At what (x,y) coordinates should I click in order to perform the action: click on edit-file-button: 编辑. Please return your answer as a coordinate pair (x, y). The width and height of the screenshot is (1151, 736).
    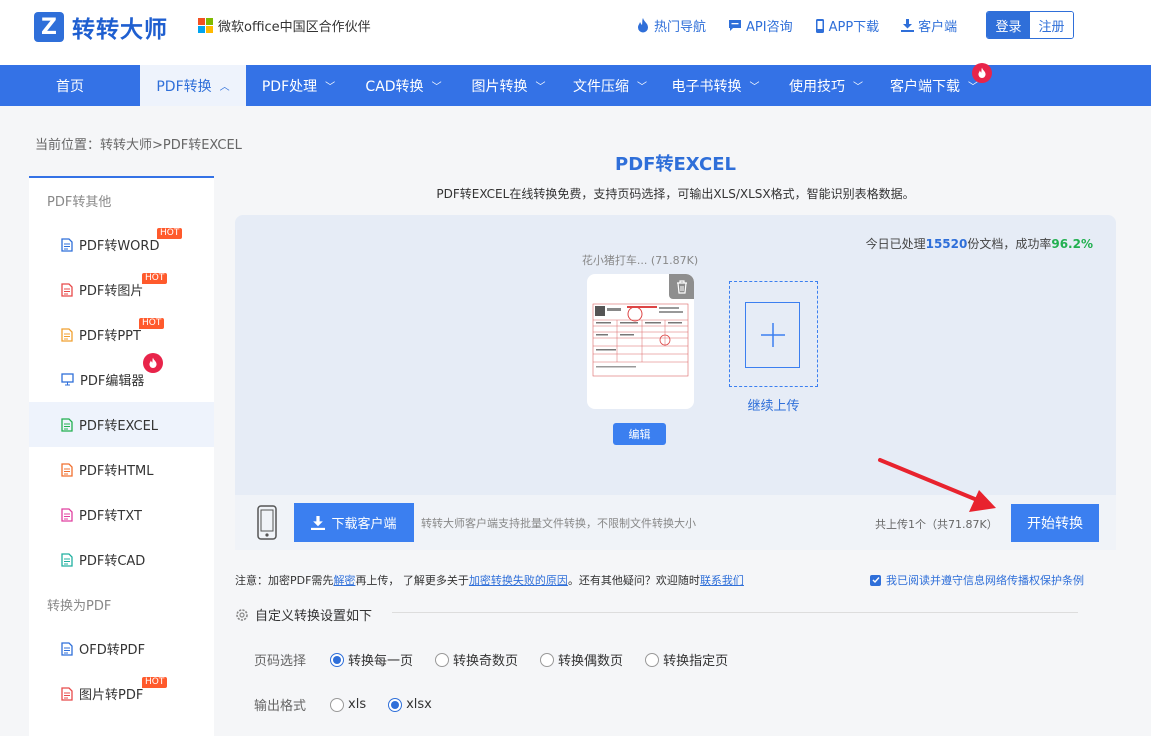
    Looking at the image, I should click on (639, 434).